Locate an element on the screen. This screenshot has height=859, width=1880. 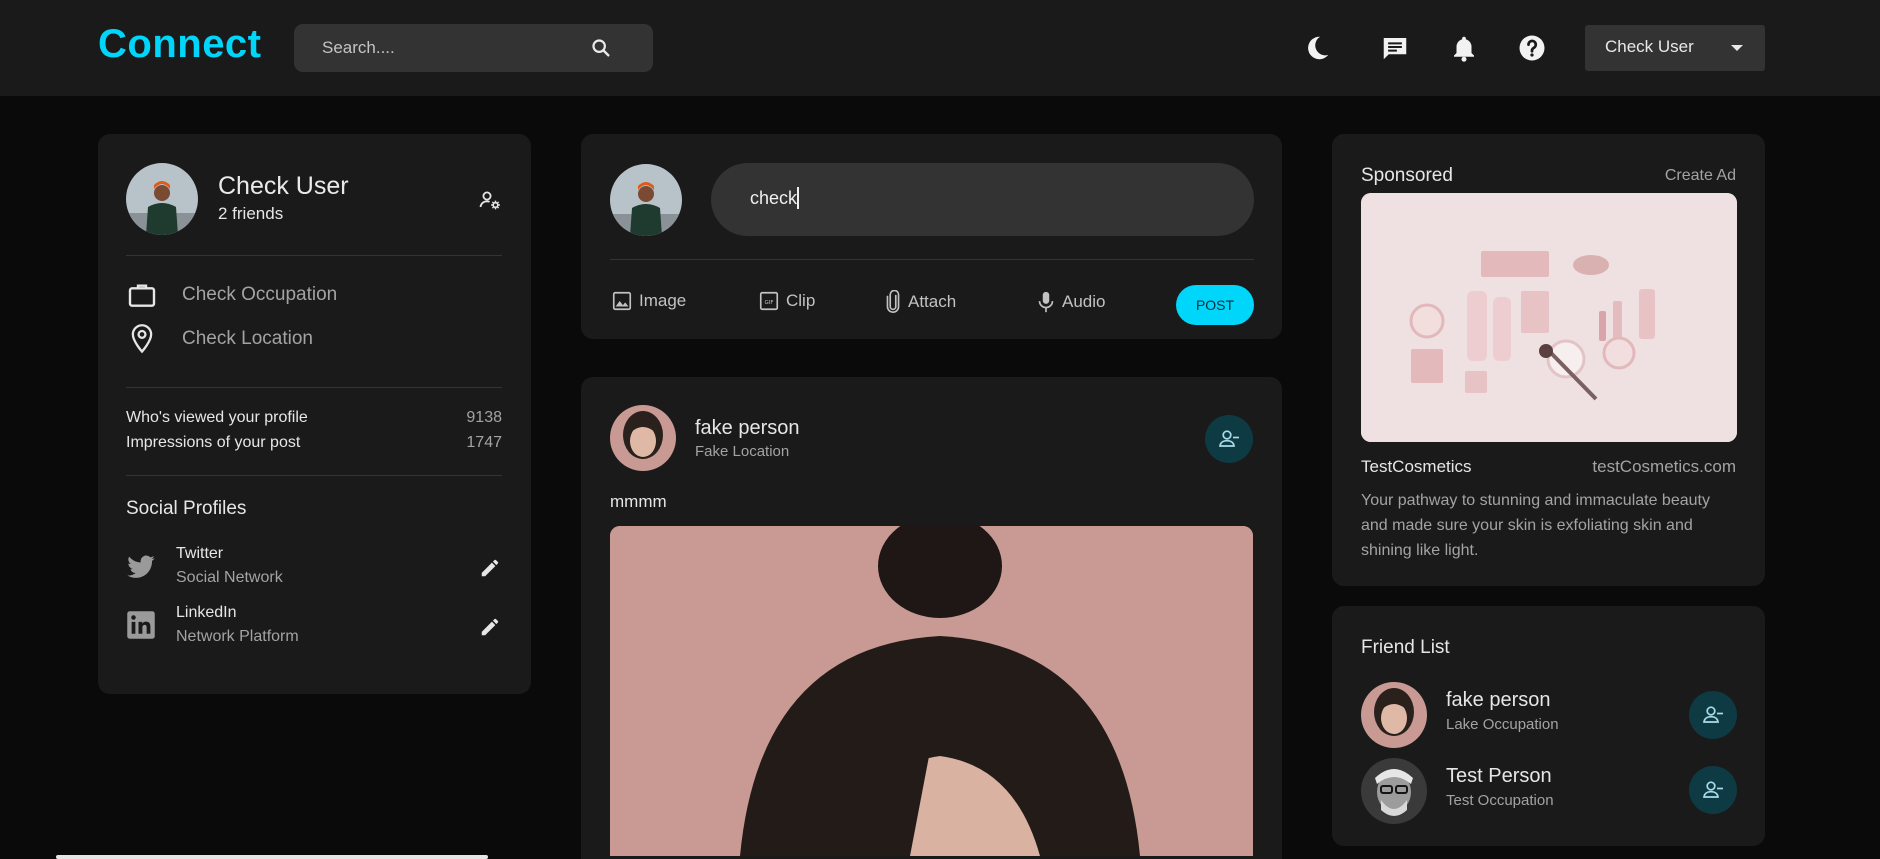
image-icon is located at coordinates (622, 301).